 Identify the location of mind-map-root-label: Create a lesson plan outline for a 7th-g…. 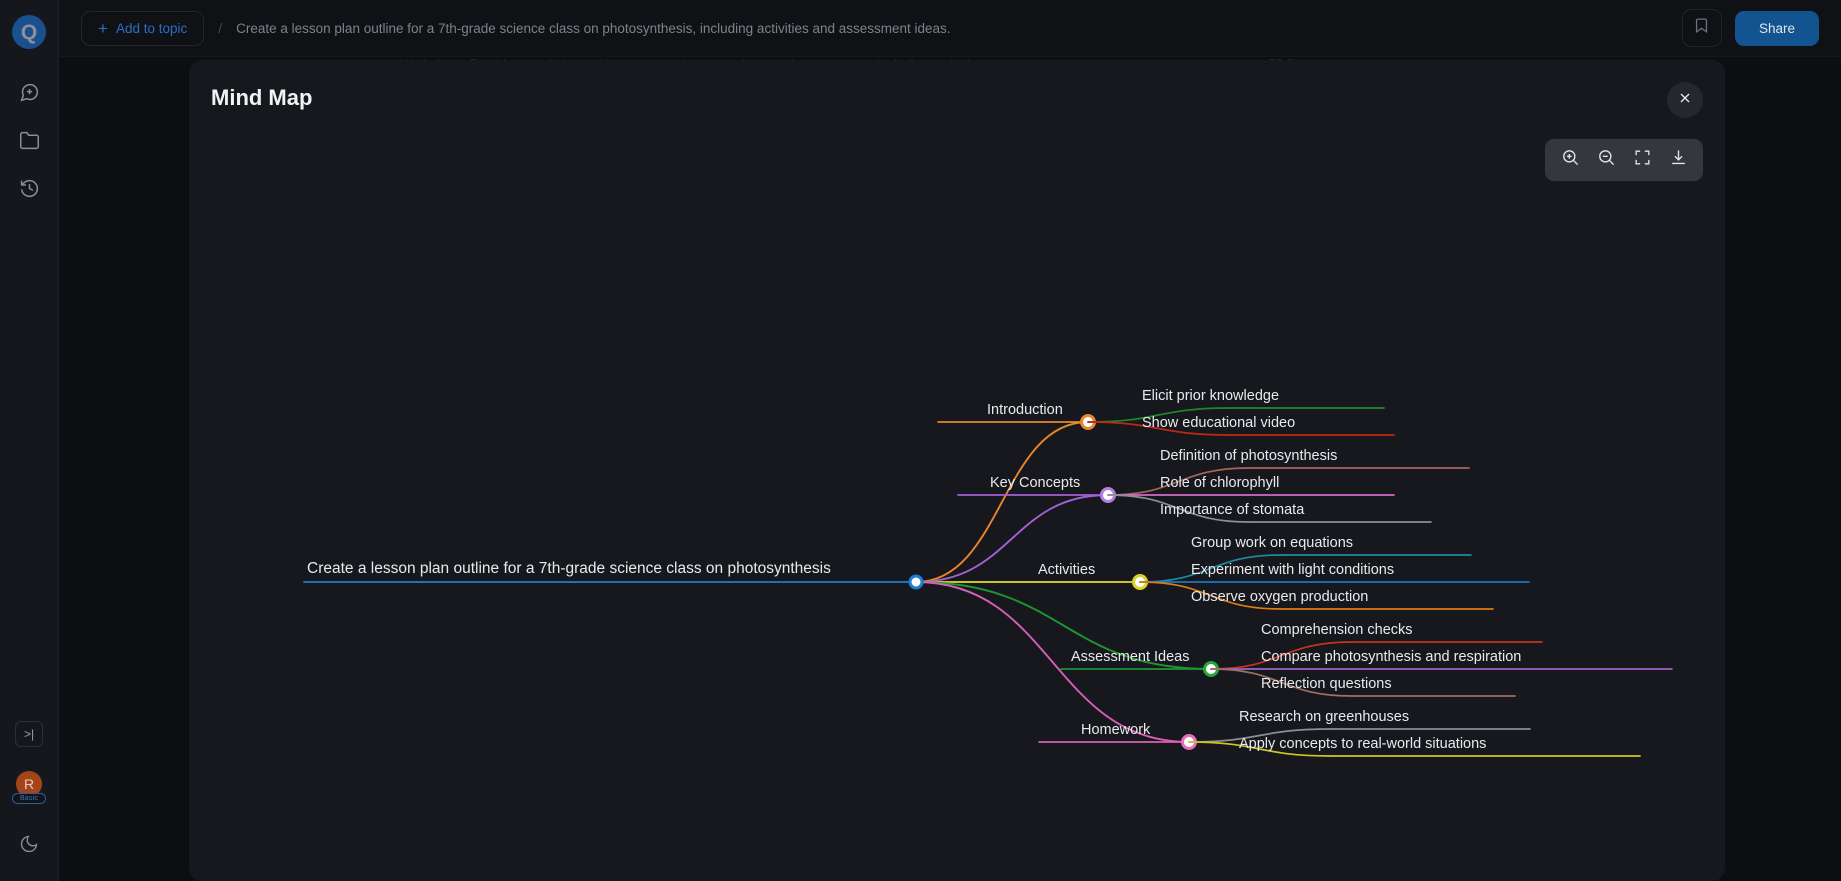
(569, 569).